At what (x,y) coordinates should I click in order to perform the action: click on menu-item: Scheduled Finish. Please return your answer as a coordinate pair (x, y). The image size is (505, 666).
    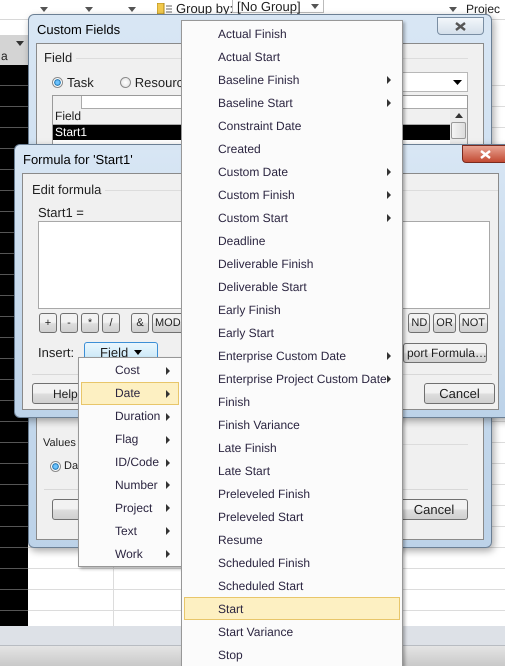
    Looking at the image, I should click on (292, 562).